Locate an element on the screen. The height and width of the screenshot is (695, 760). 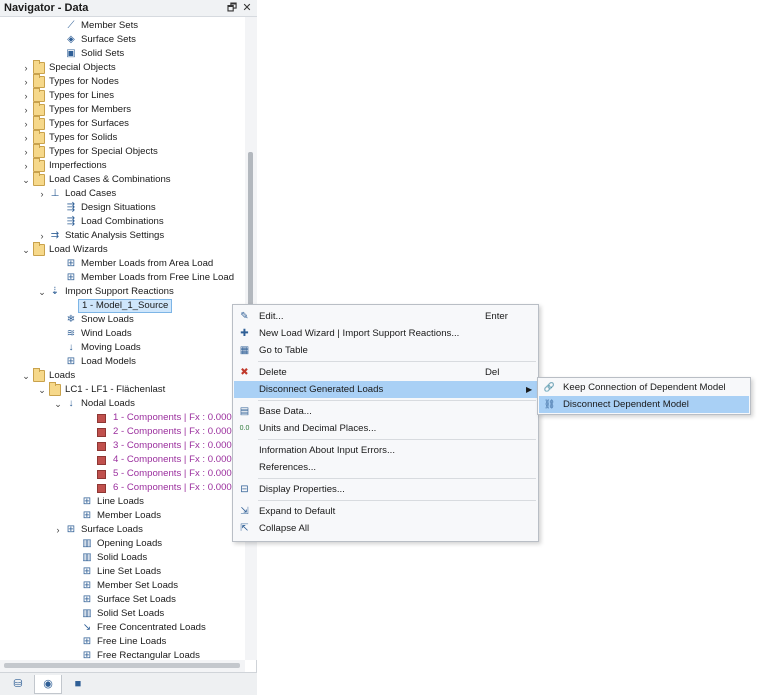
menu-item-disconnect-generated-loads: Disconnect Generated Loads ▶ is located at coordinates (385, 389).